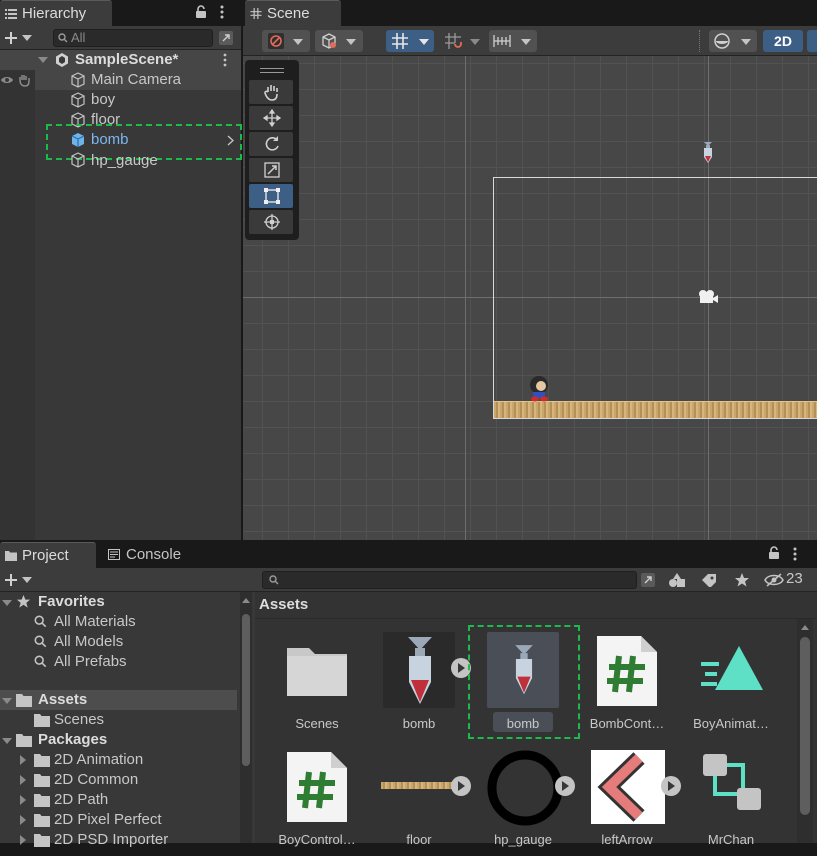 Image resolution: width=817 pixels, height=856 pixels. What do you see at coordinates (709, 580) in the screenshot?
I see `filter-by-label-icon` at bounding box center [709, 580].